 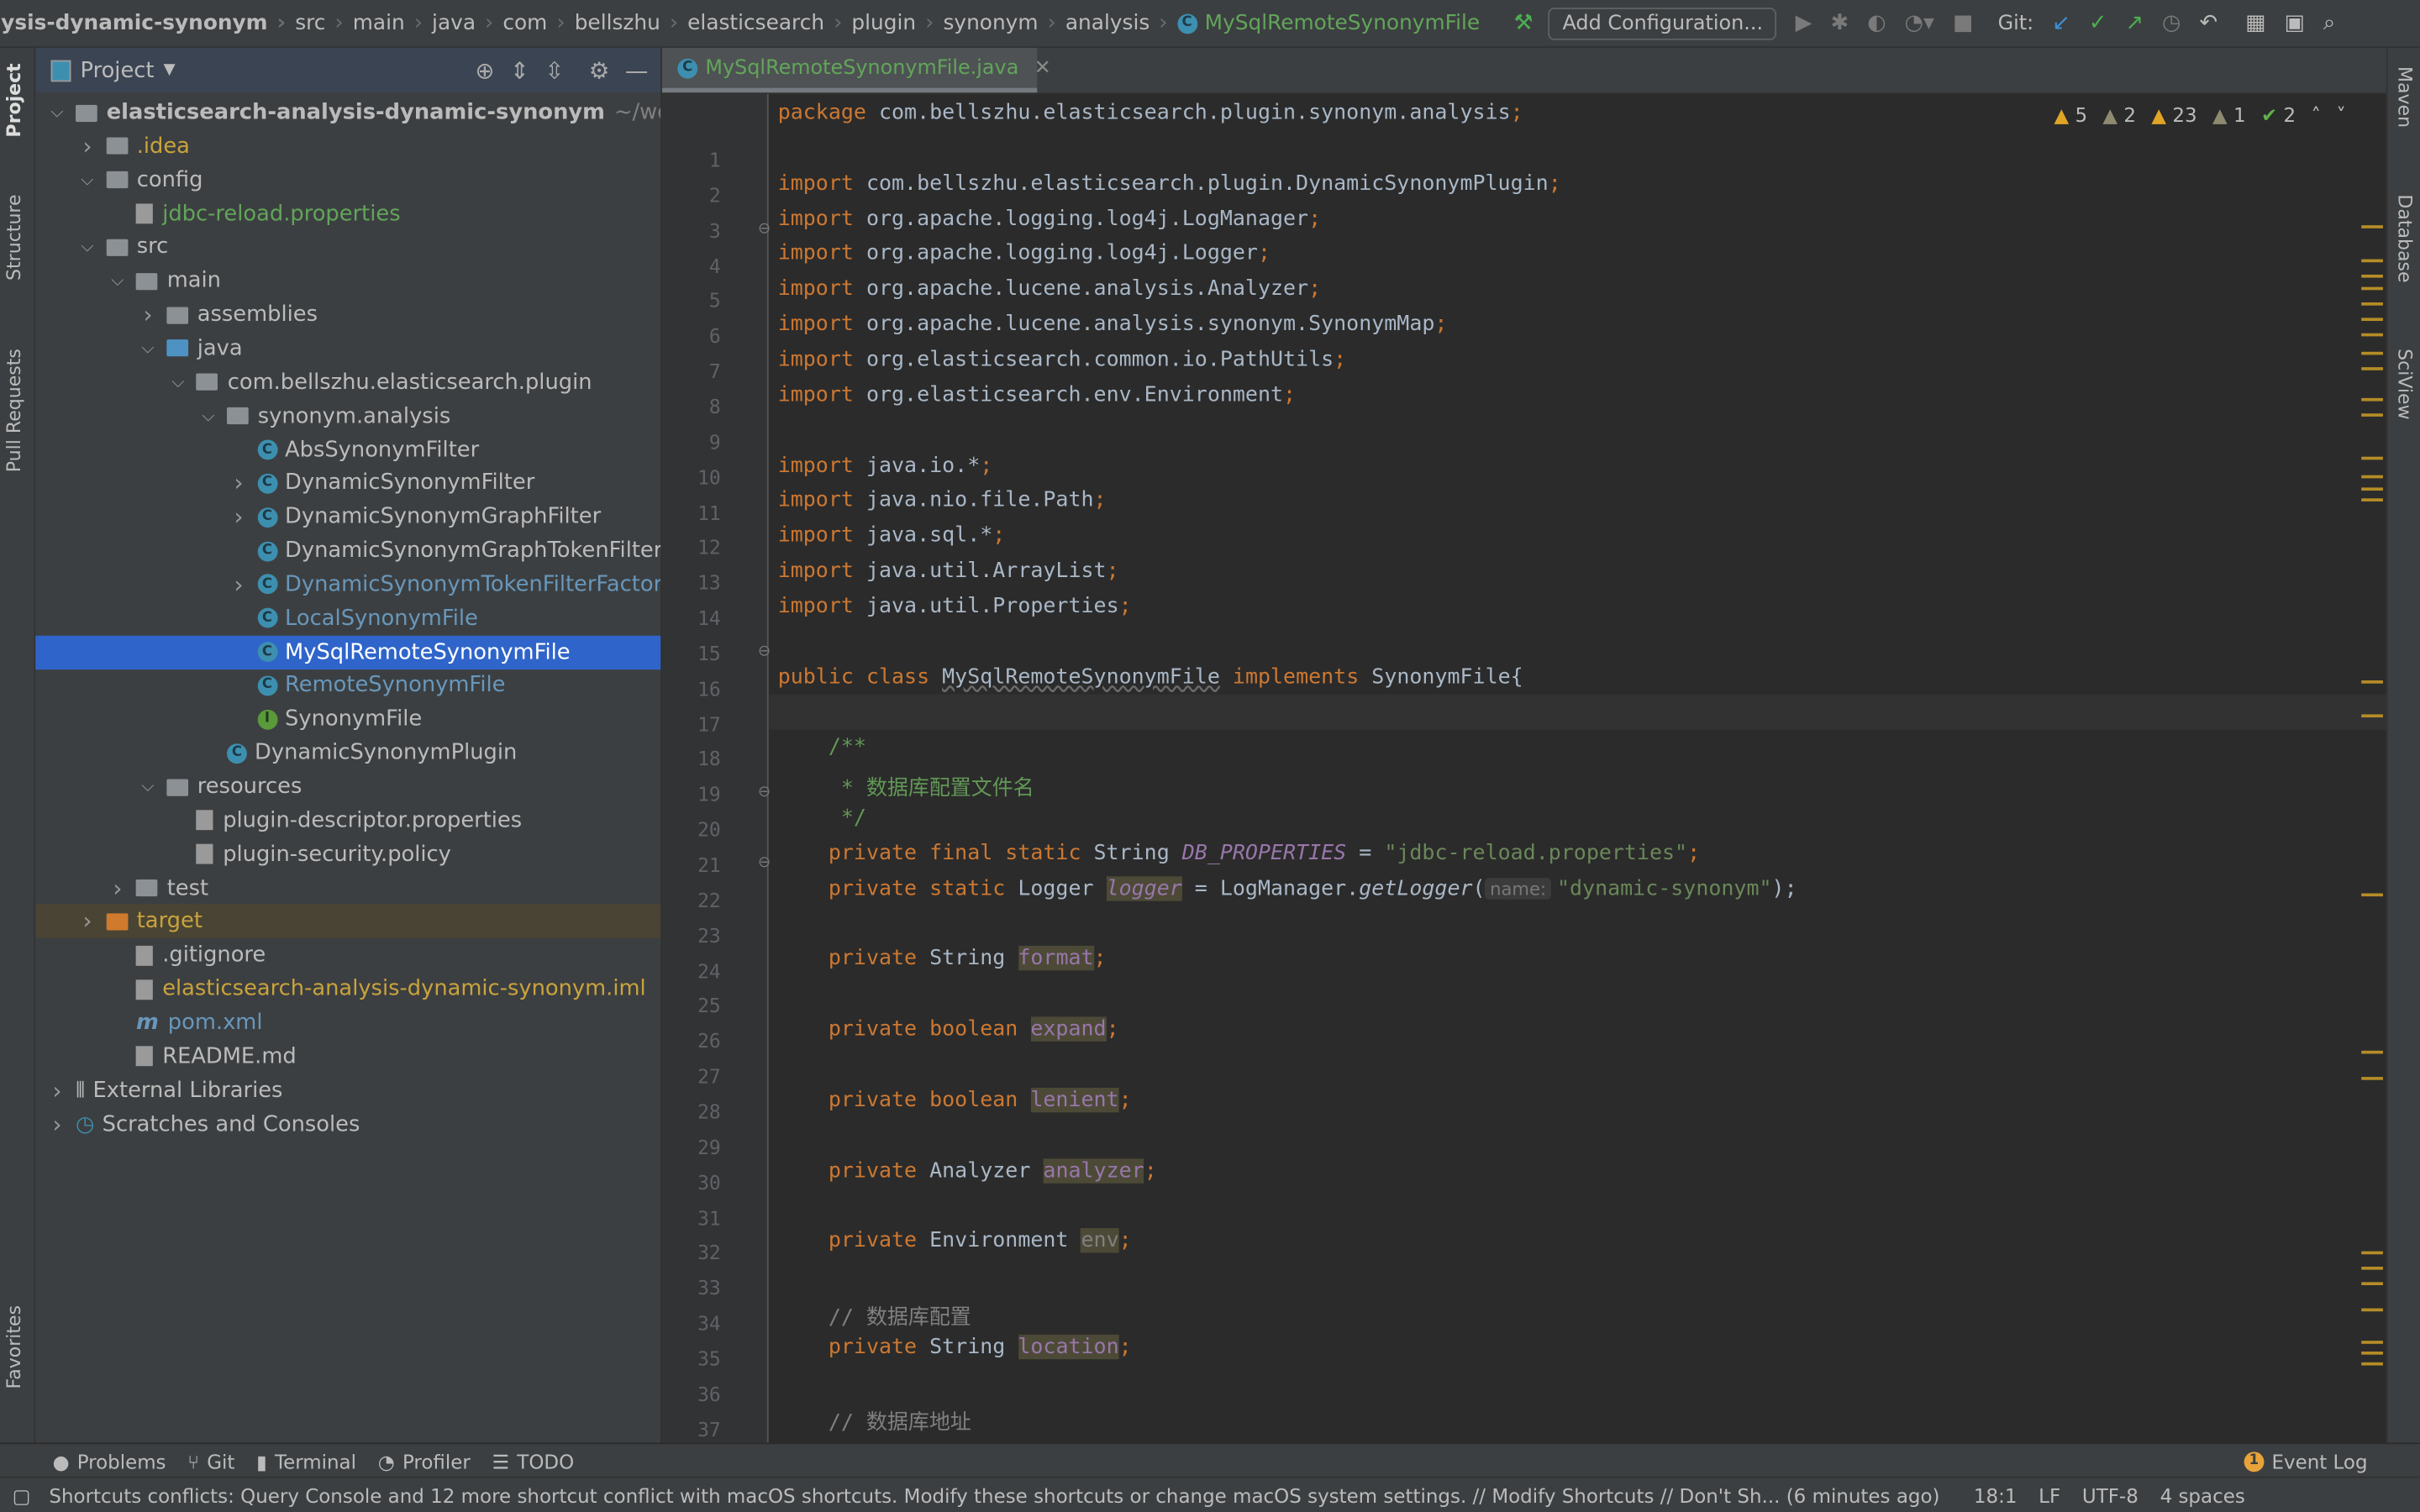 I want to click on tool-tab-database: Database, so click(x=2405, y=238).